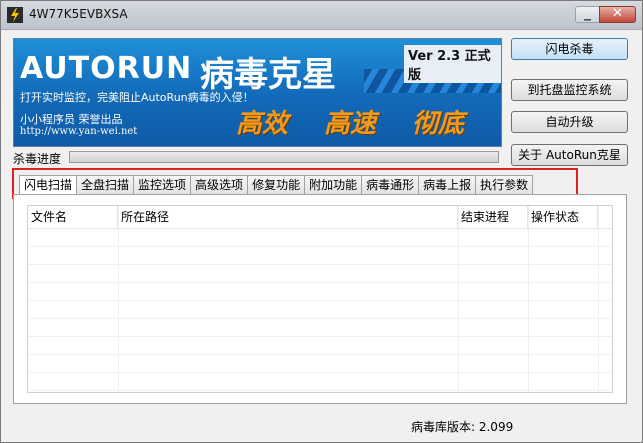 The width and height of the screenshot is (643, 443). What do you see at coordinates (284, 157) in the screenshot?
I see `scan-progress-bar` at bounding box center [284, 157].